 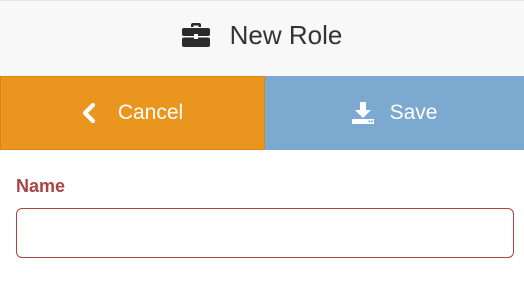 What do you see at coordinates (41, 186) in the screenshot?
I see `name-label: Name` at bounding box center [41, 186].